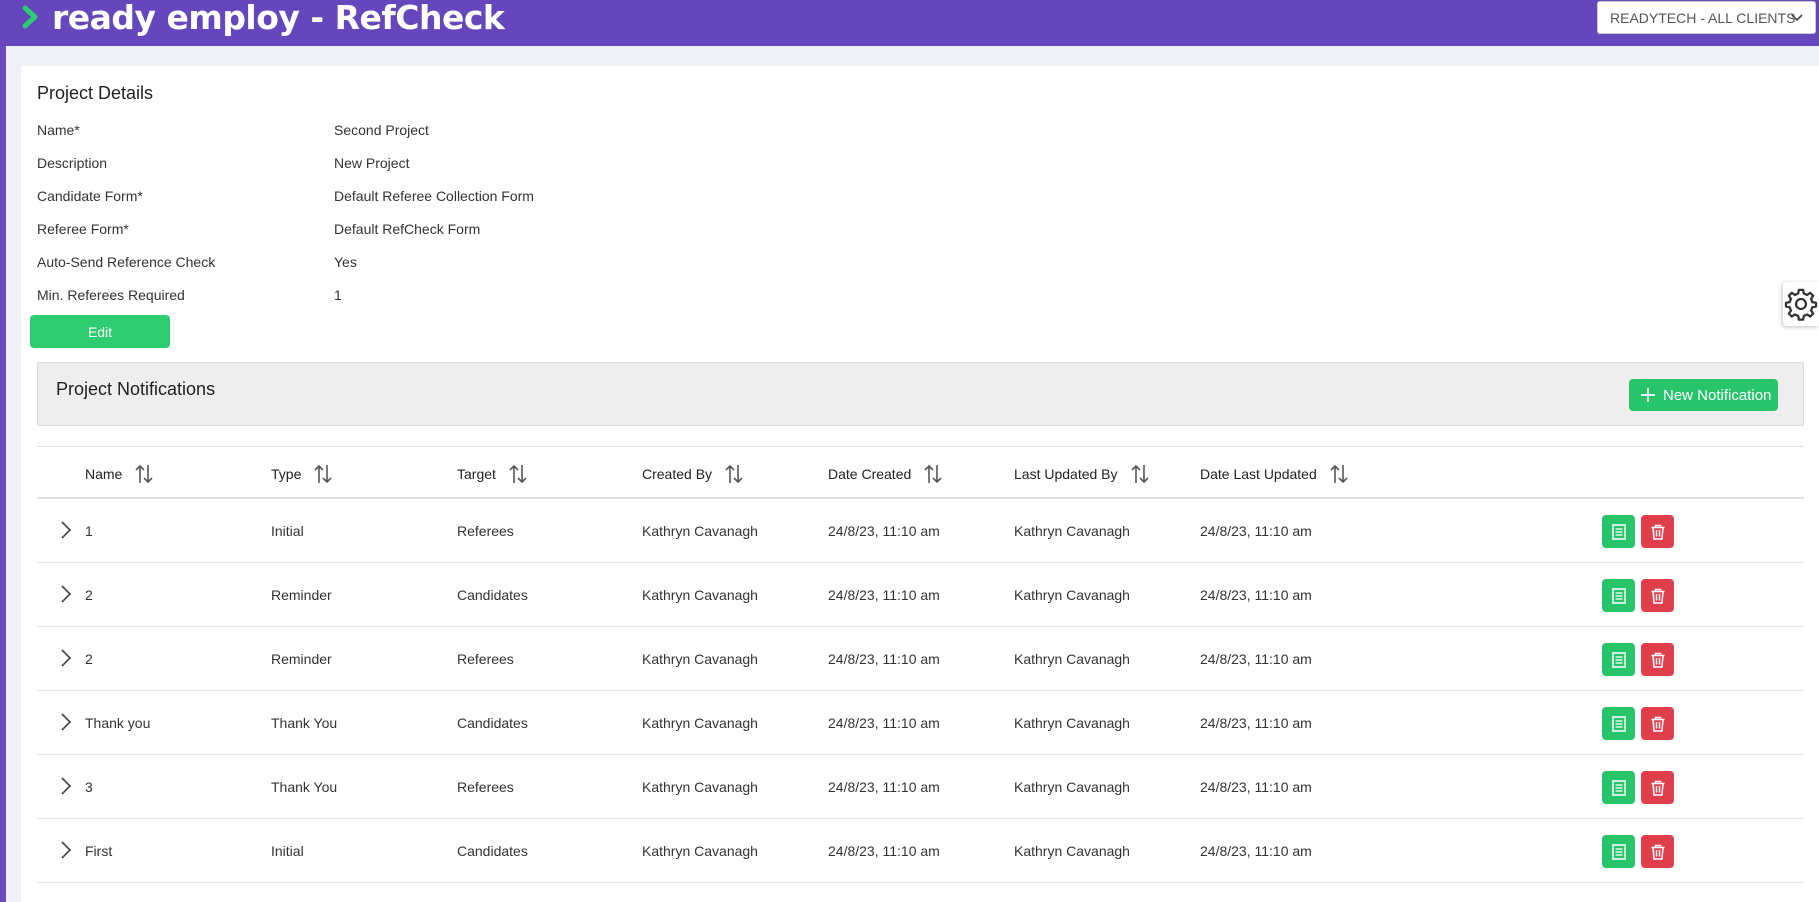  What do you see at coordinates (1072, 659) in the screenshot?
I see `cell-updated-by: Kathryn Cavanagh` at bounding box center [1072, 659].